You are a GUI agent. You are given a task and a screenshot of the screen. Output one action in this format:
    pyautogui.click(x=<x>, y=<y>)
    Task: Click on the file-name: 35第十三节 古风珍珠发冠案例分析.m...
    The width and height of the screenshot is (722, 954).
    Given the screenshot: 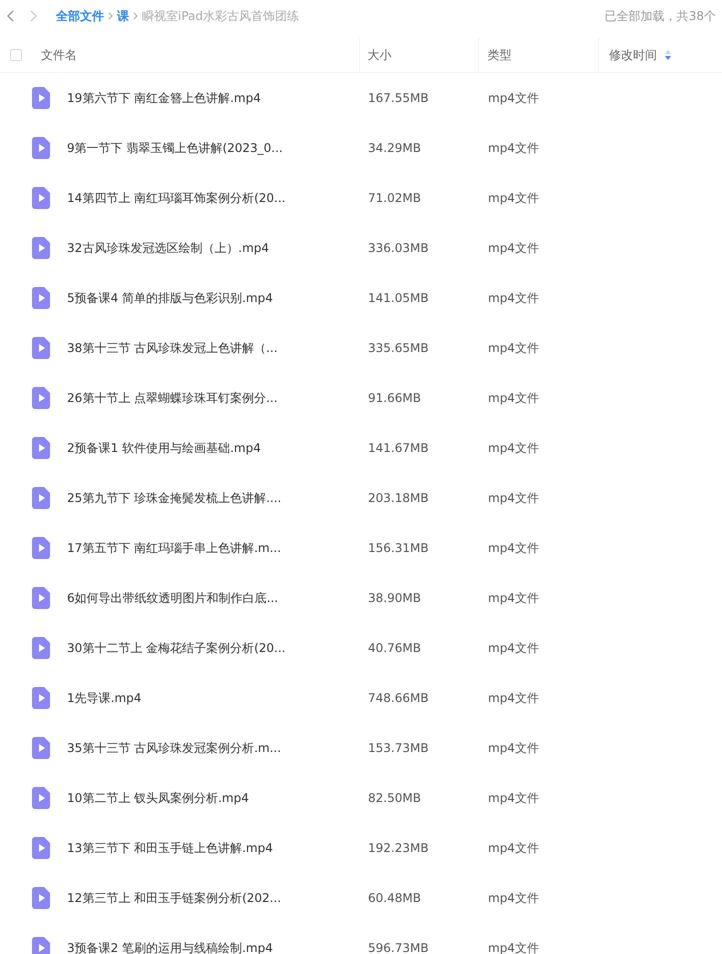 What is the action you would take?
    pyautogui.click(x=217, y=748)
    